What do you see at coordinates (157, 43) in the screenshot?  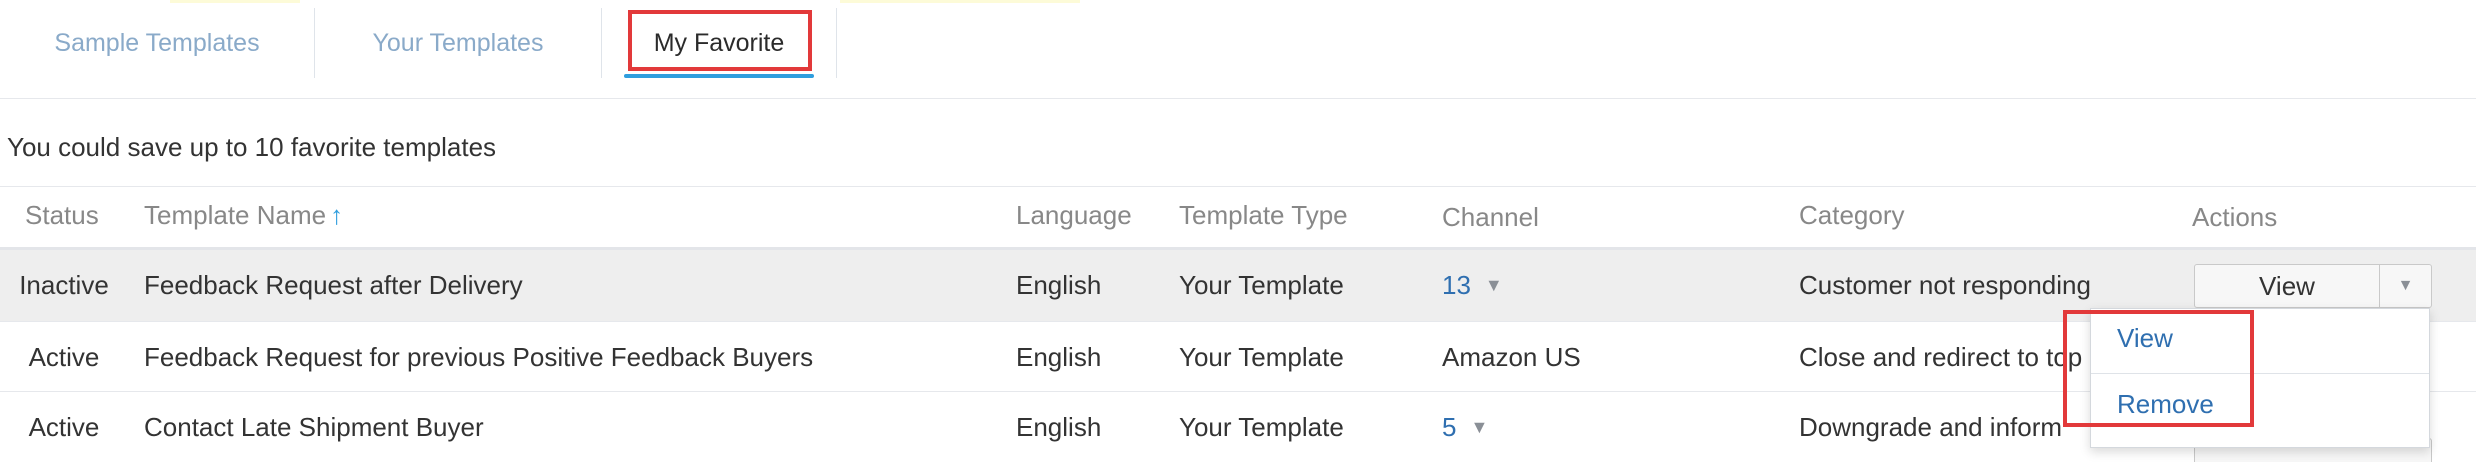 I see `tab-sample-templates: Sample Templates` at bounding box center [157, 43].